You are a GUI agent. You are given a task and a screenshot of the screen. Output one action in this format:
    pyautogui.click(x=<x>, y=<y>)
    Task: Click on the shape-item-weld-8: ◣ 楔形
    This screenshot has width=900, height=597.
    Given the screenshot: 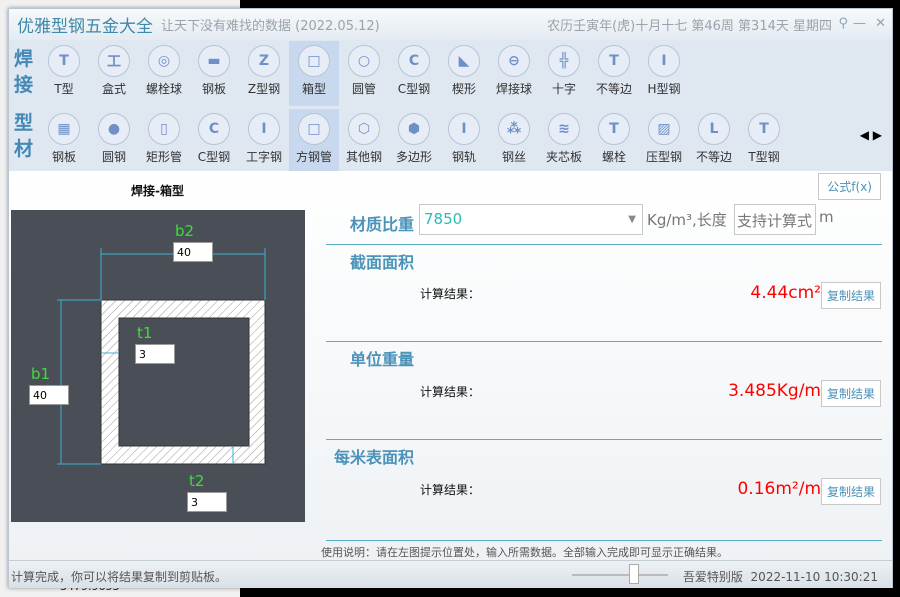 What is the action you would take?
    pyautogui.click(x=464, y=73)
    